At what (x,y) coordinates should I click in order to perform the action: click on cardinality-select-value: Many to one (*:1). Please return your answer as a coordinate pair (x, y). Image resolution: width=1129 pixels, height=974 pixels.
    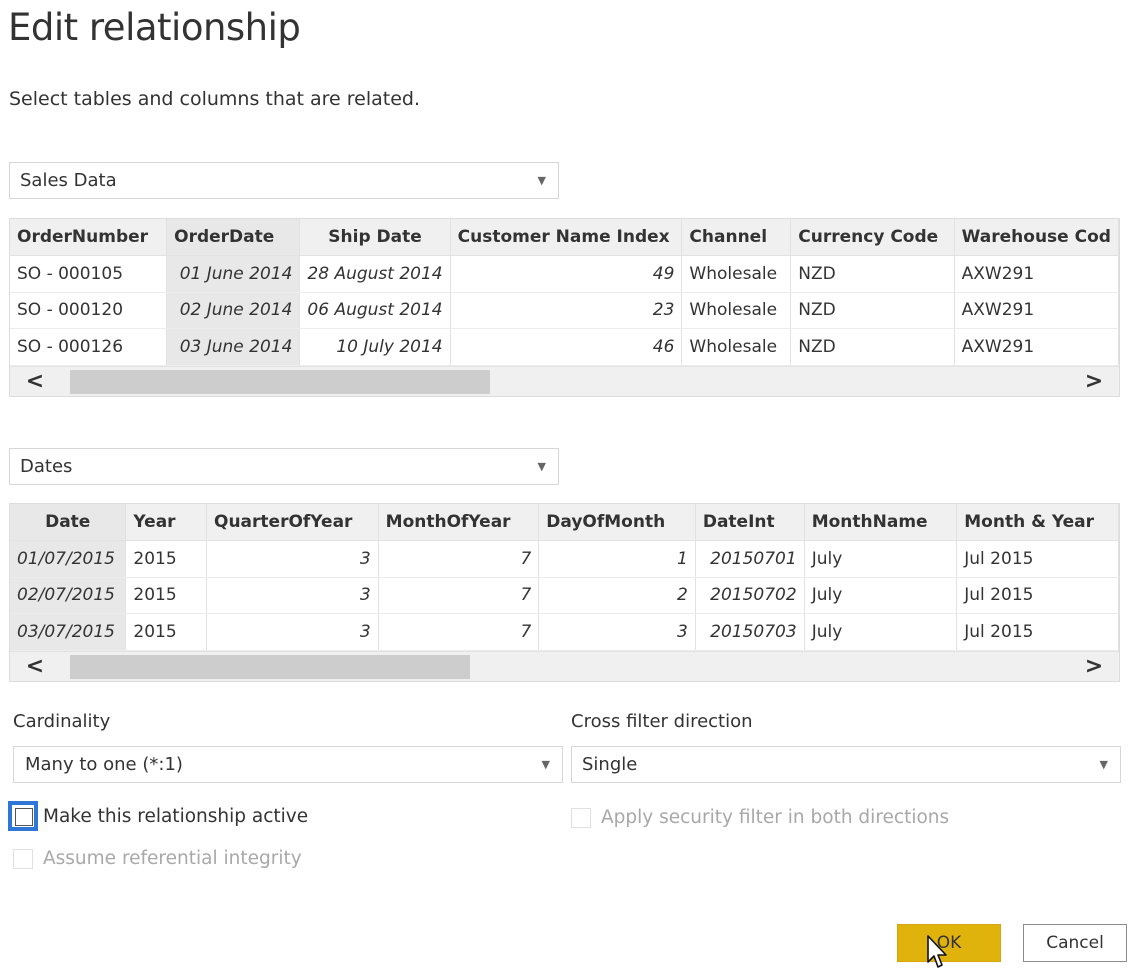
    Looking at the image, I should click on (104, 764).